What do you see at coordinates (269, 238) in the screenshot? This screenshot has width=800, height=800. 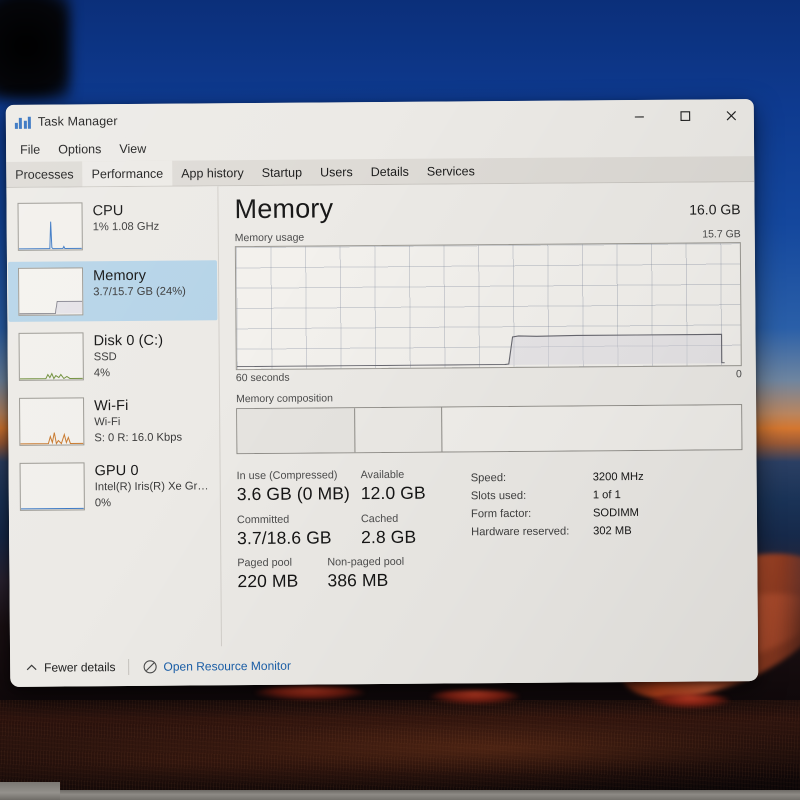 I see `usage-chart-caption: Memory usage` at bounding box center [269, 238].